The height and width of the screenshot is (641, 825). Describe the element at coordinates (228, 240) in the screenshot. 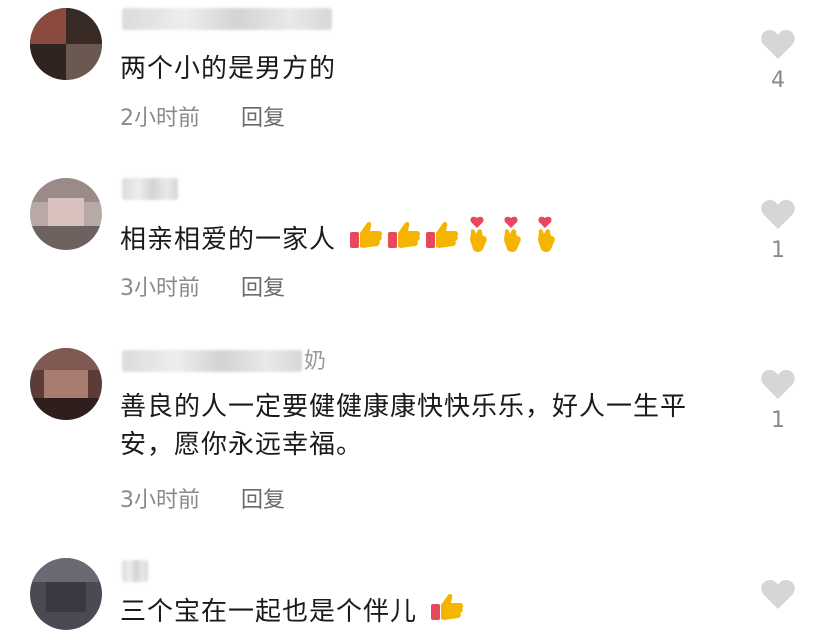

I see `comment-text-content: 相亲相爱的一家人` at that location.